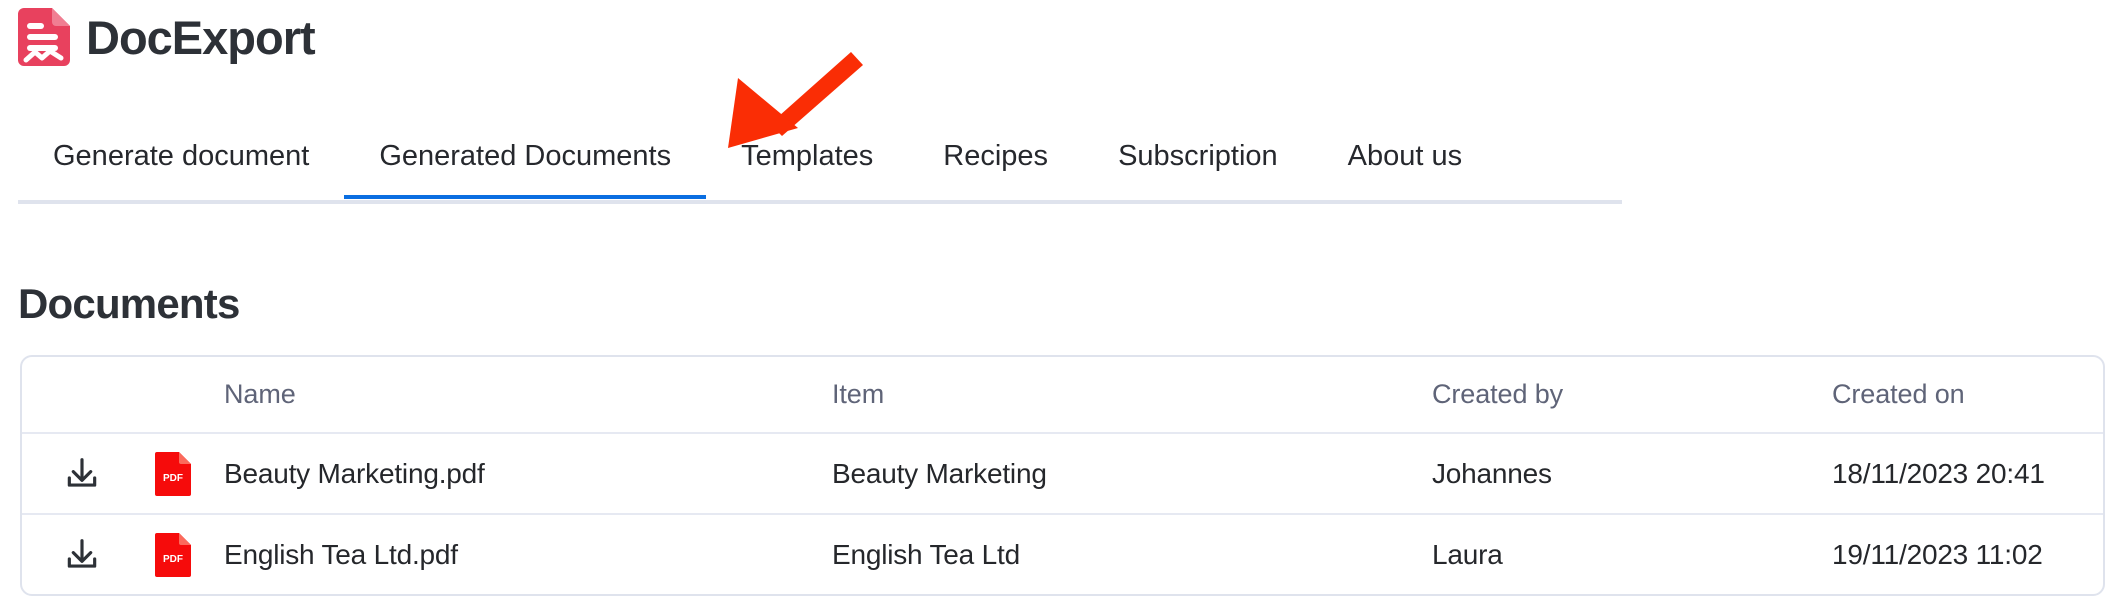 This screenshot has height=596, width=2122. What do you see at coordinates (1198, 163) in the screenshot?
I see `tab-subscription: Subscription` at bounding box center [1198, 163].